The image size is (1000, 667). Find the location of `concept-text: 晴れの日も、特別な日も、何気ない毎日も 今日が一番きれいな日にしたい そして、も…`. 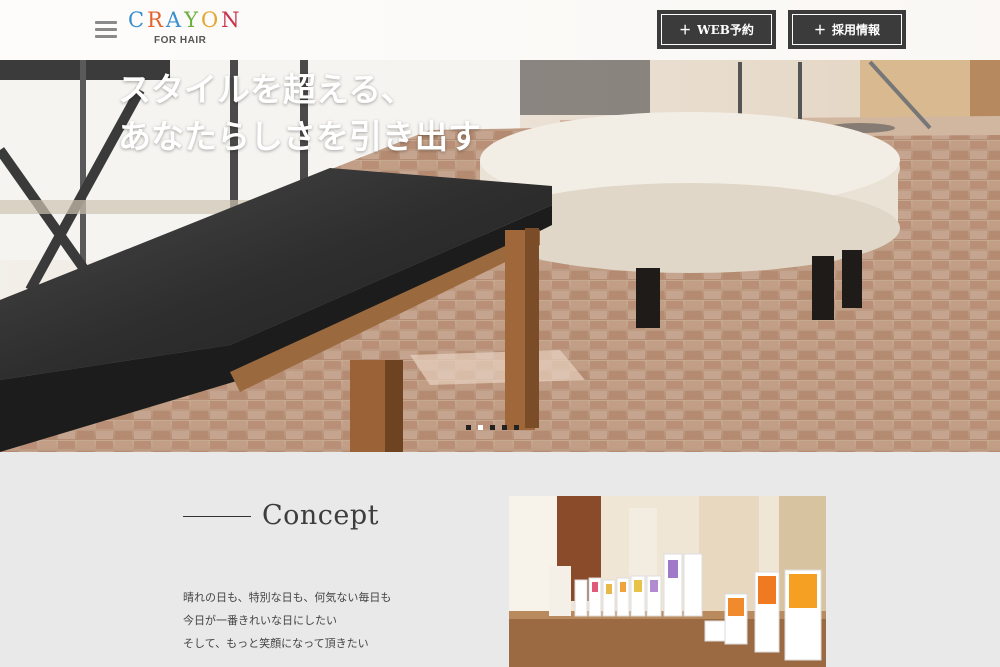

concept-text: 晴れの日も、特別な日も、何気ない毎日も 今日が一番きれいな日にしたい そして、も… is located at coordinates (287, 620).